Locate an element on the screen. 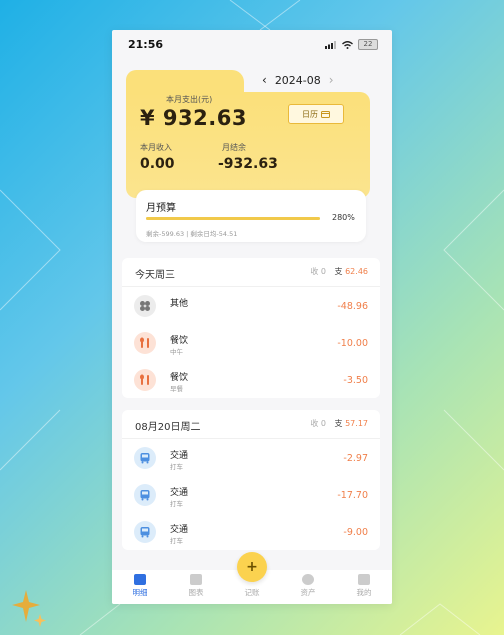 The height and width of the screenshot is (635, 504). transaction-note: 早餐 is located at coordinates (176, 389).